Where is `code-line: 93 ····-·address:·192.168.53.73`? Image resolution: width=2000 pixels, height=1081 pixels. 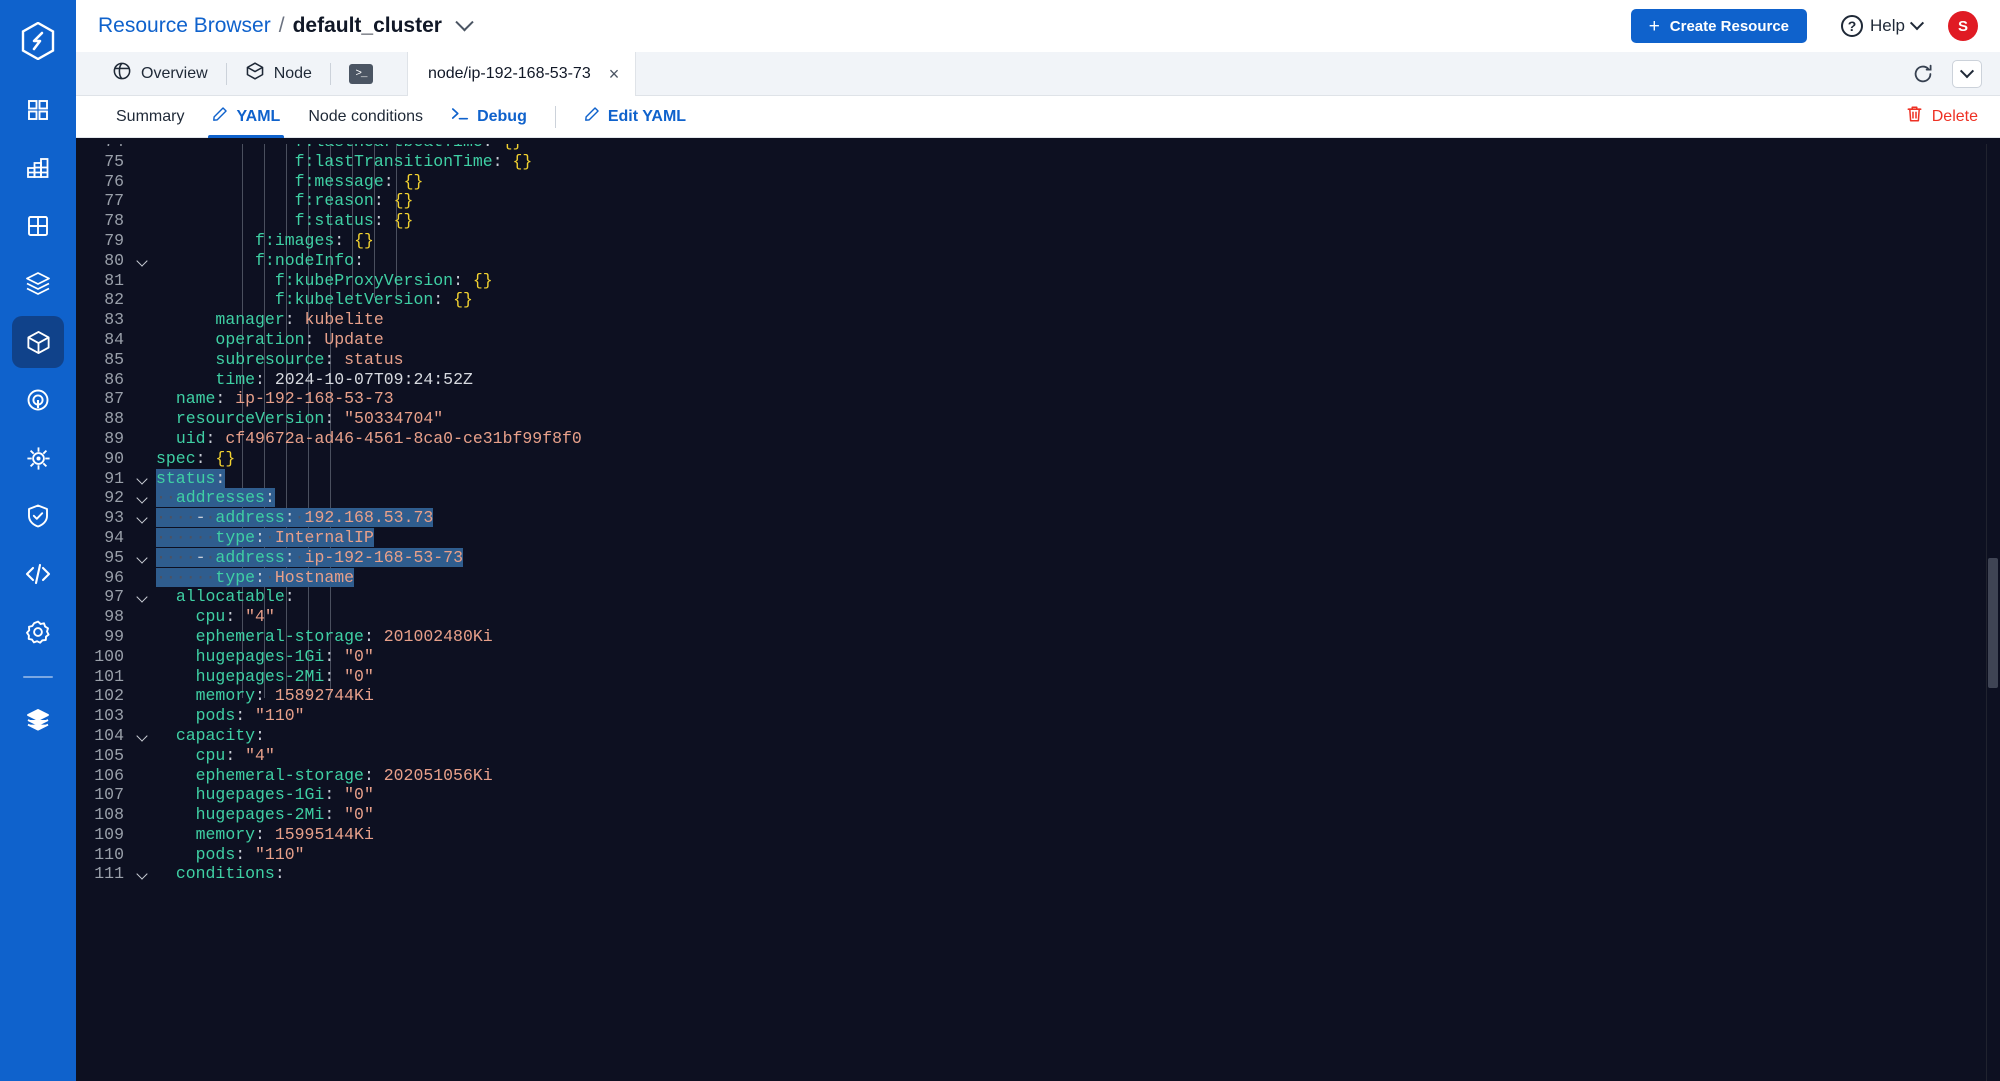
code-line: 93 ····-·address:·192.168.53.73 is located at coordinates (1038, 518).